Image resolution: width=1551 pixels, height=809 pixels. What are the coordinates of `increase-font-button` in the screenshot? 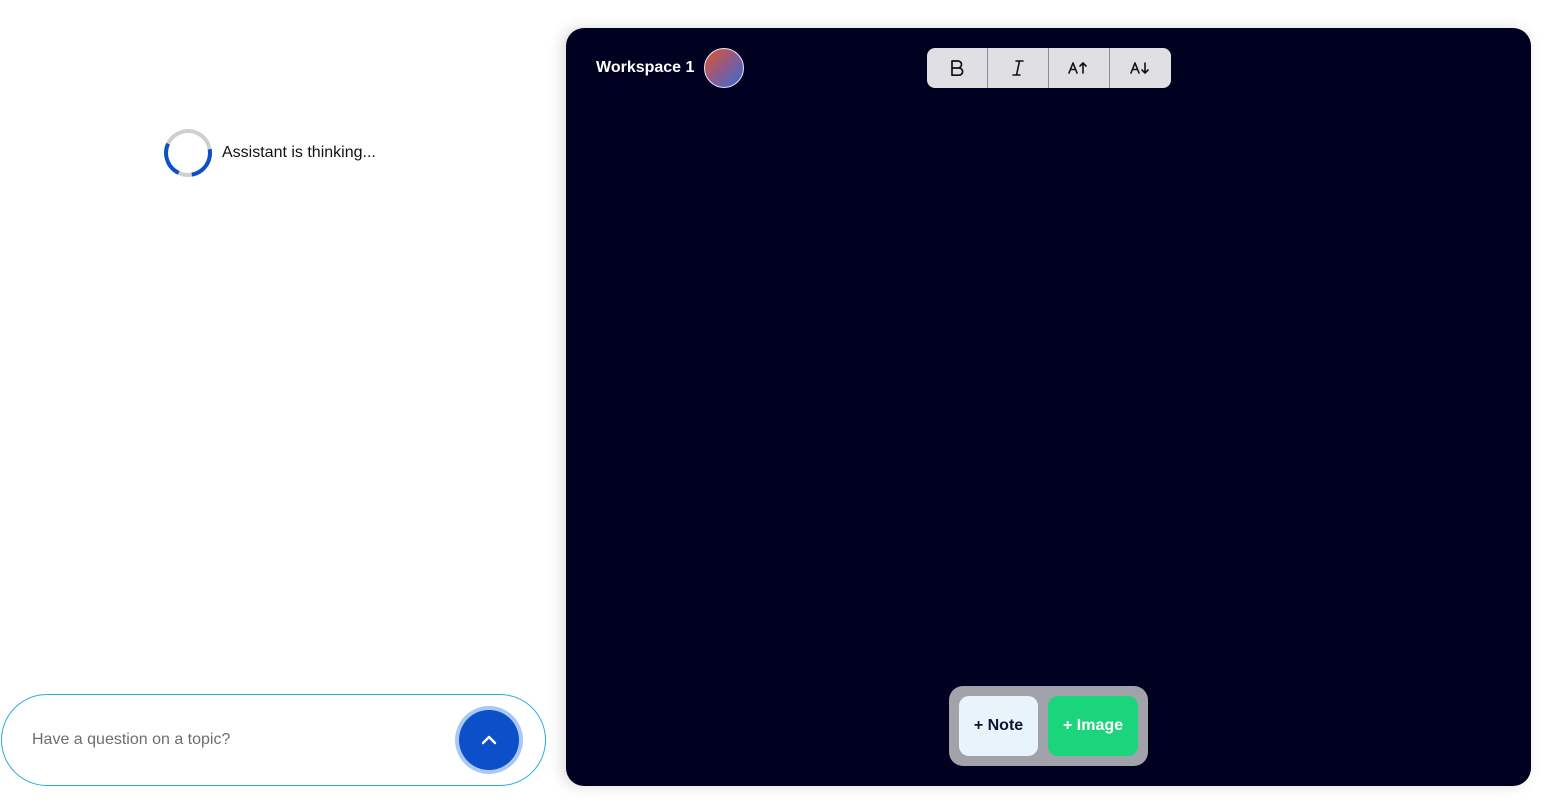 It's located at (1079, 68).